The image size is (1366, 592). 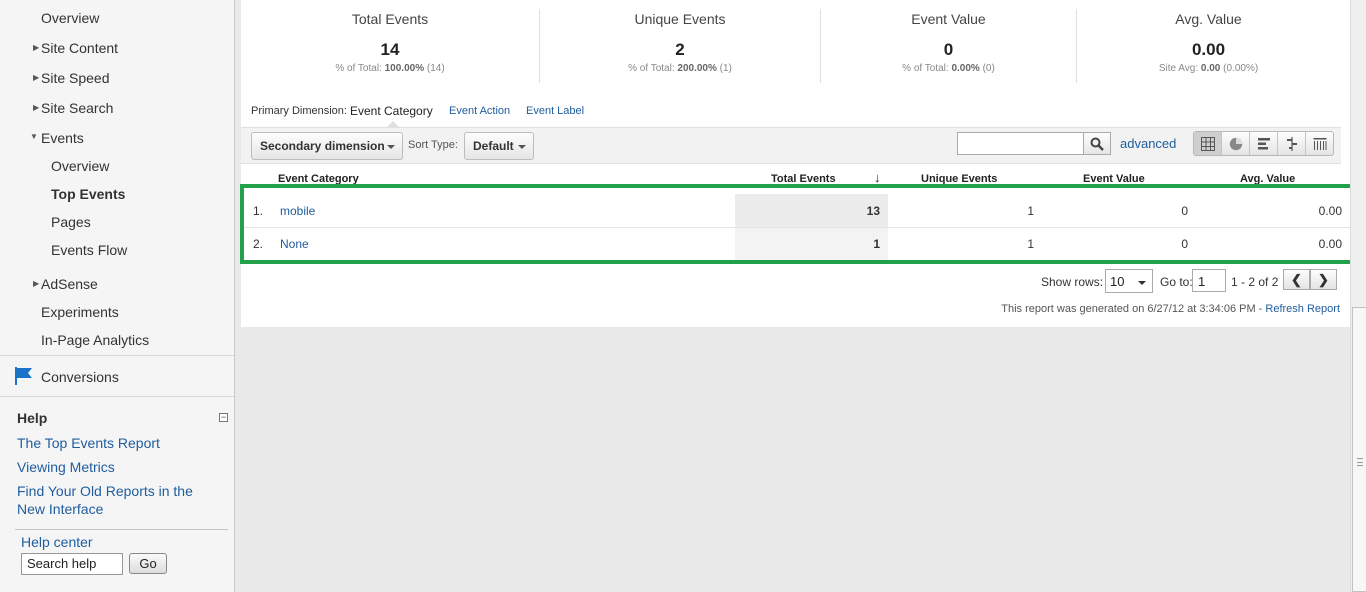 What do you see at coordinates (795, 210) in the screenshot?
I see `table-row: 1. mobile 13 1 0 0.00` at bounding box center [795, 210].